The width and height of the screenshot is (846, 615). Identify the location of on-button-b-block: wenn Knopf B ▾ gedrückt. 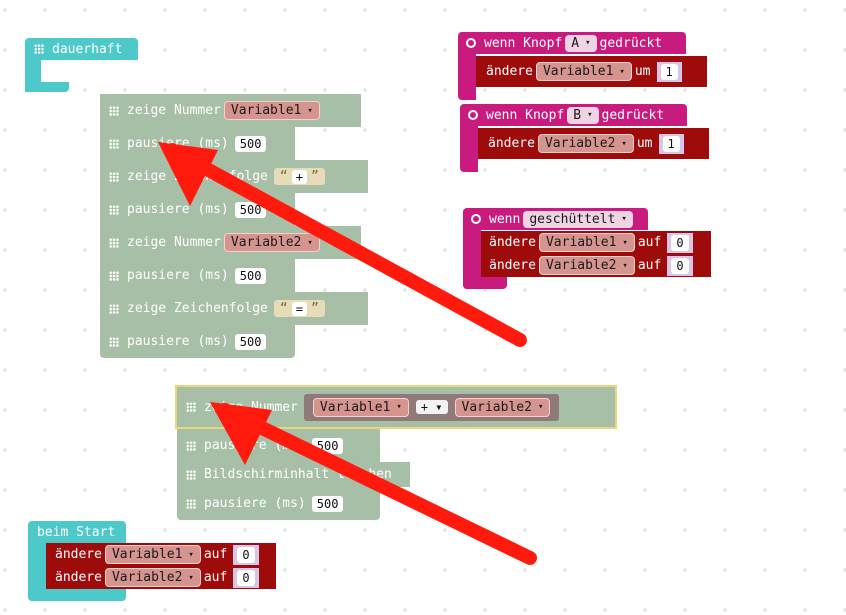
(573, 115).